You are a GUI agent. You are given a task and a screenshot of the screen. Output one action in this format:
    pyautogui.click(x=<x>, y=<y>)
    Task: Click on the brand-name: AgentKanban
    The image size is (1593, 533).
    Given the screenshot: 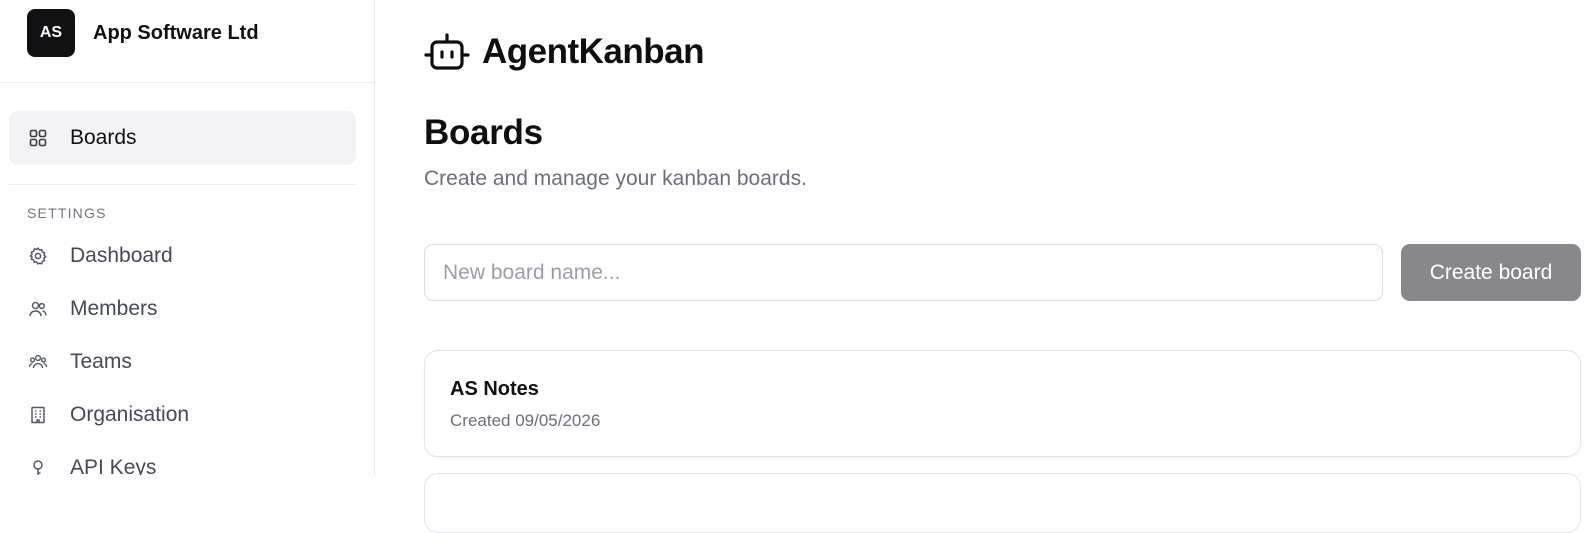 What is the action you would take?
    pyautogui.click(x=593, y=51)
    